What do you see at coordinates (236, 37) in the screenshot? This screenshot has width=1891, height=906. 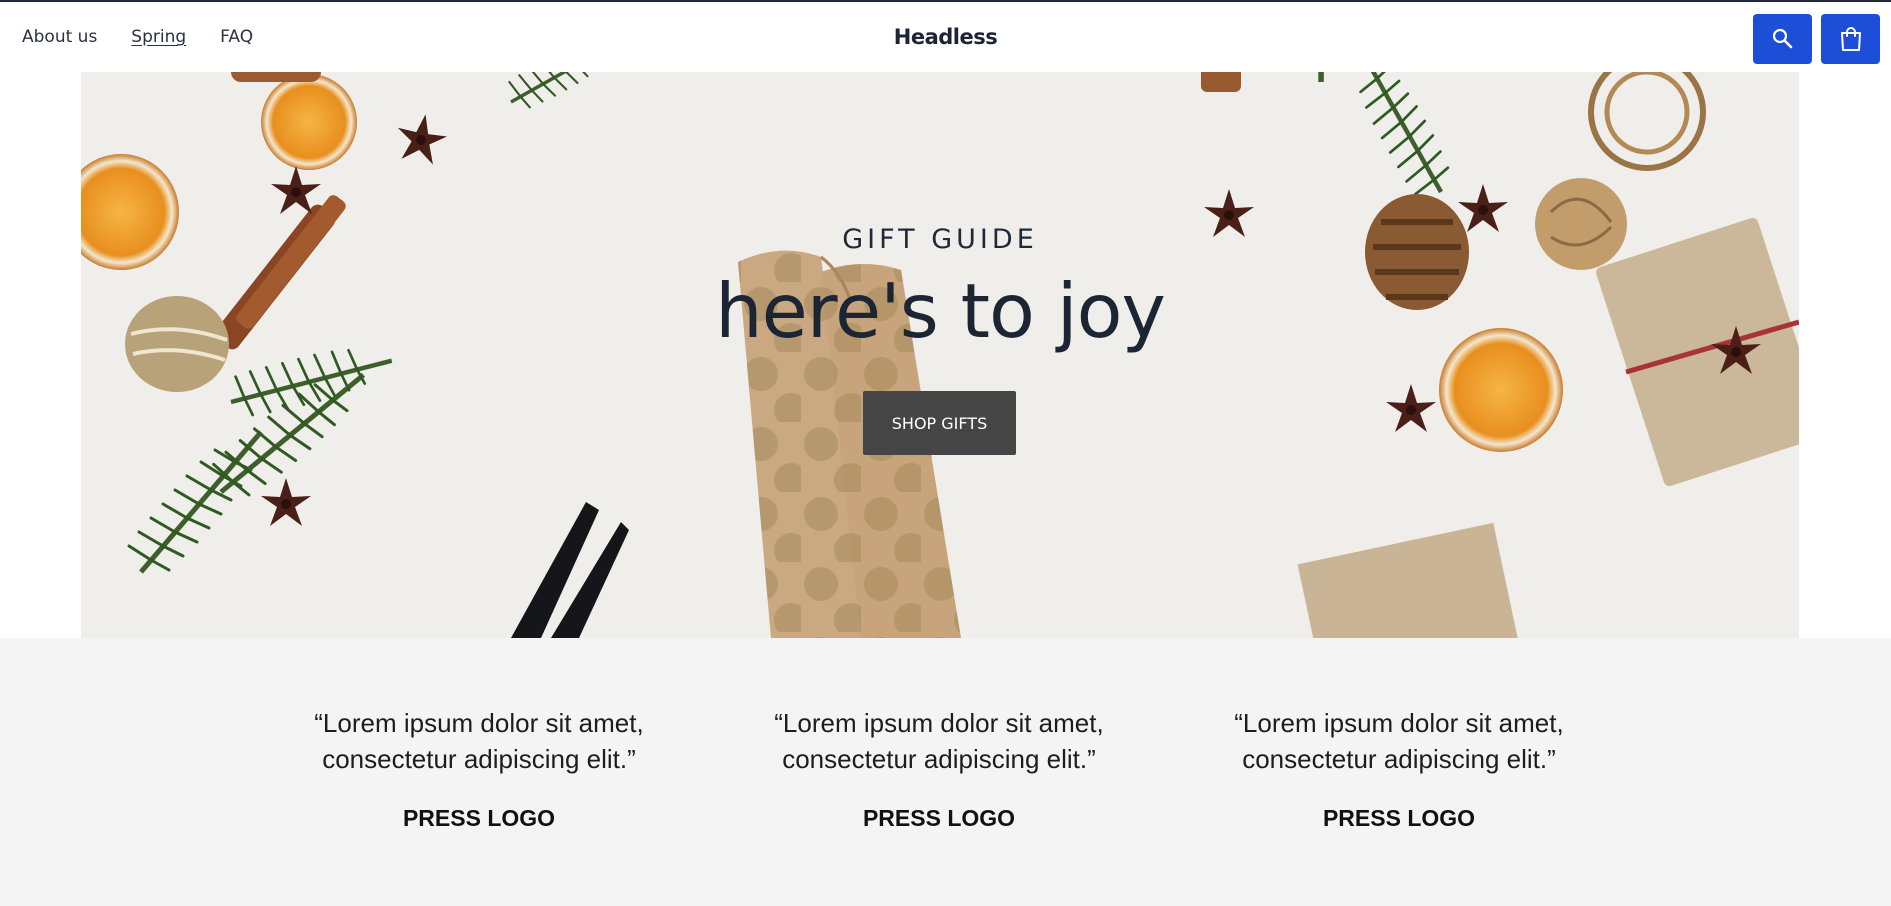 I see `nav-link-faq: FAQ` at bounding box center [236, 37].